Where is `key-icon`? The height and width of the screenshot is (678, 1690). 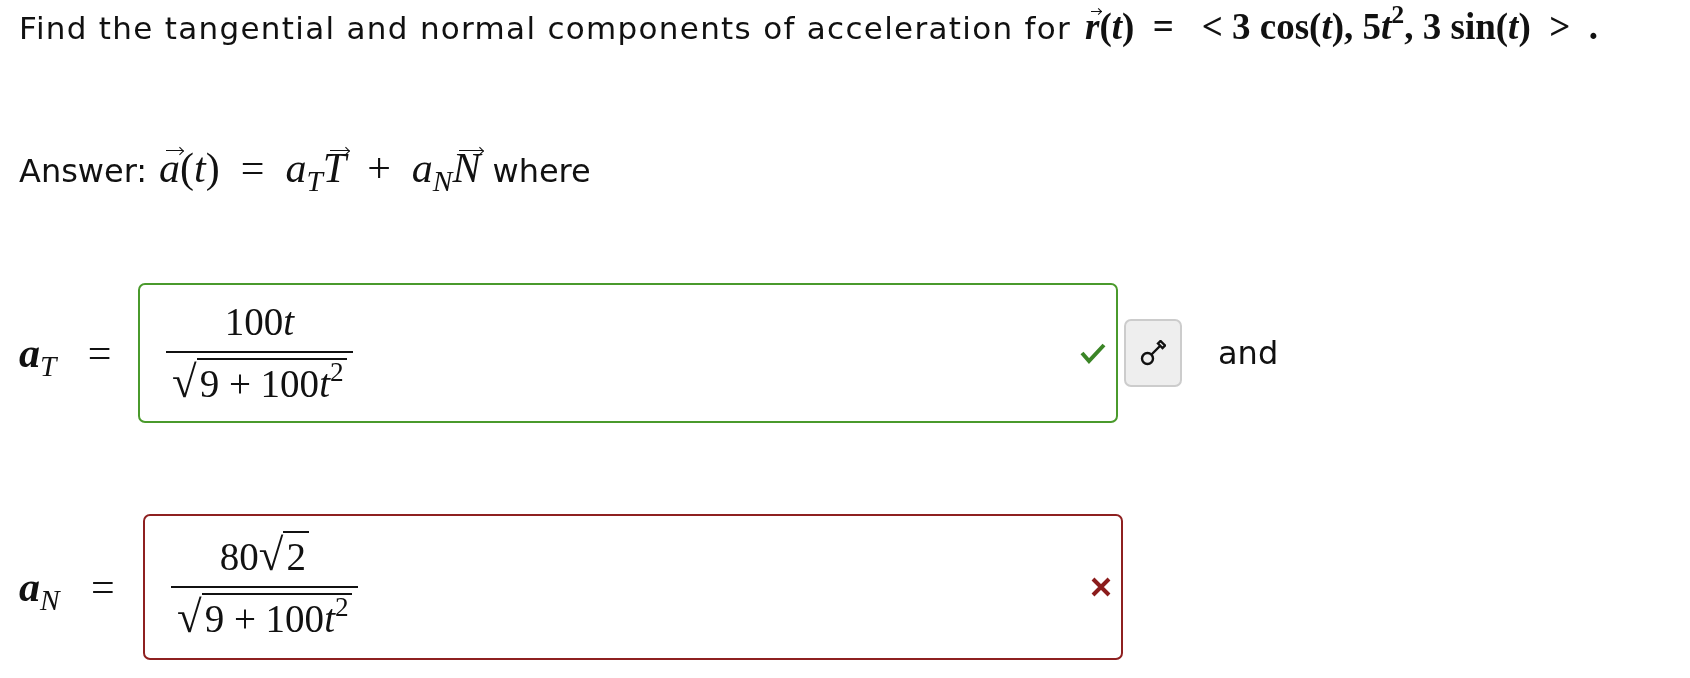 key-icon is located at coordinates (1153, 353).